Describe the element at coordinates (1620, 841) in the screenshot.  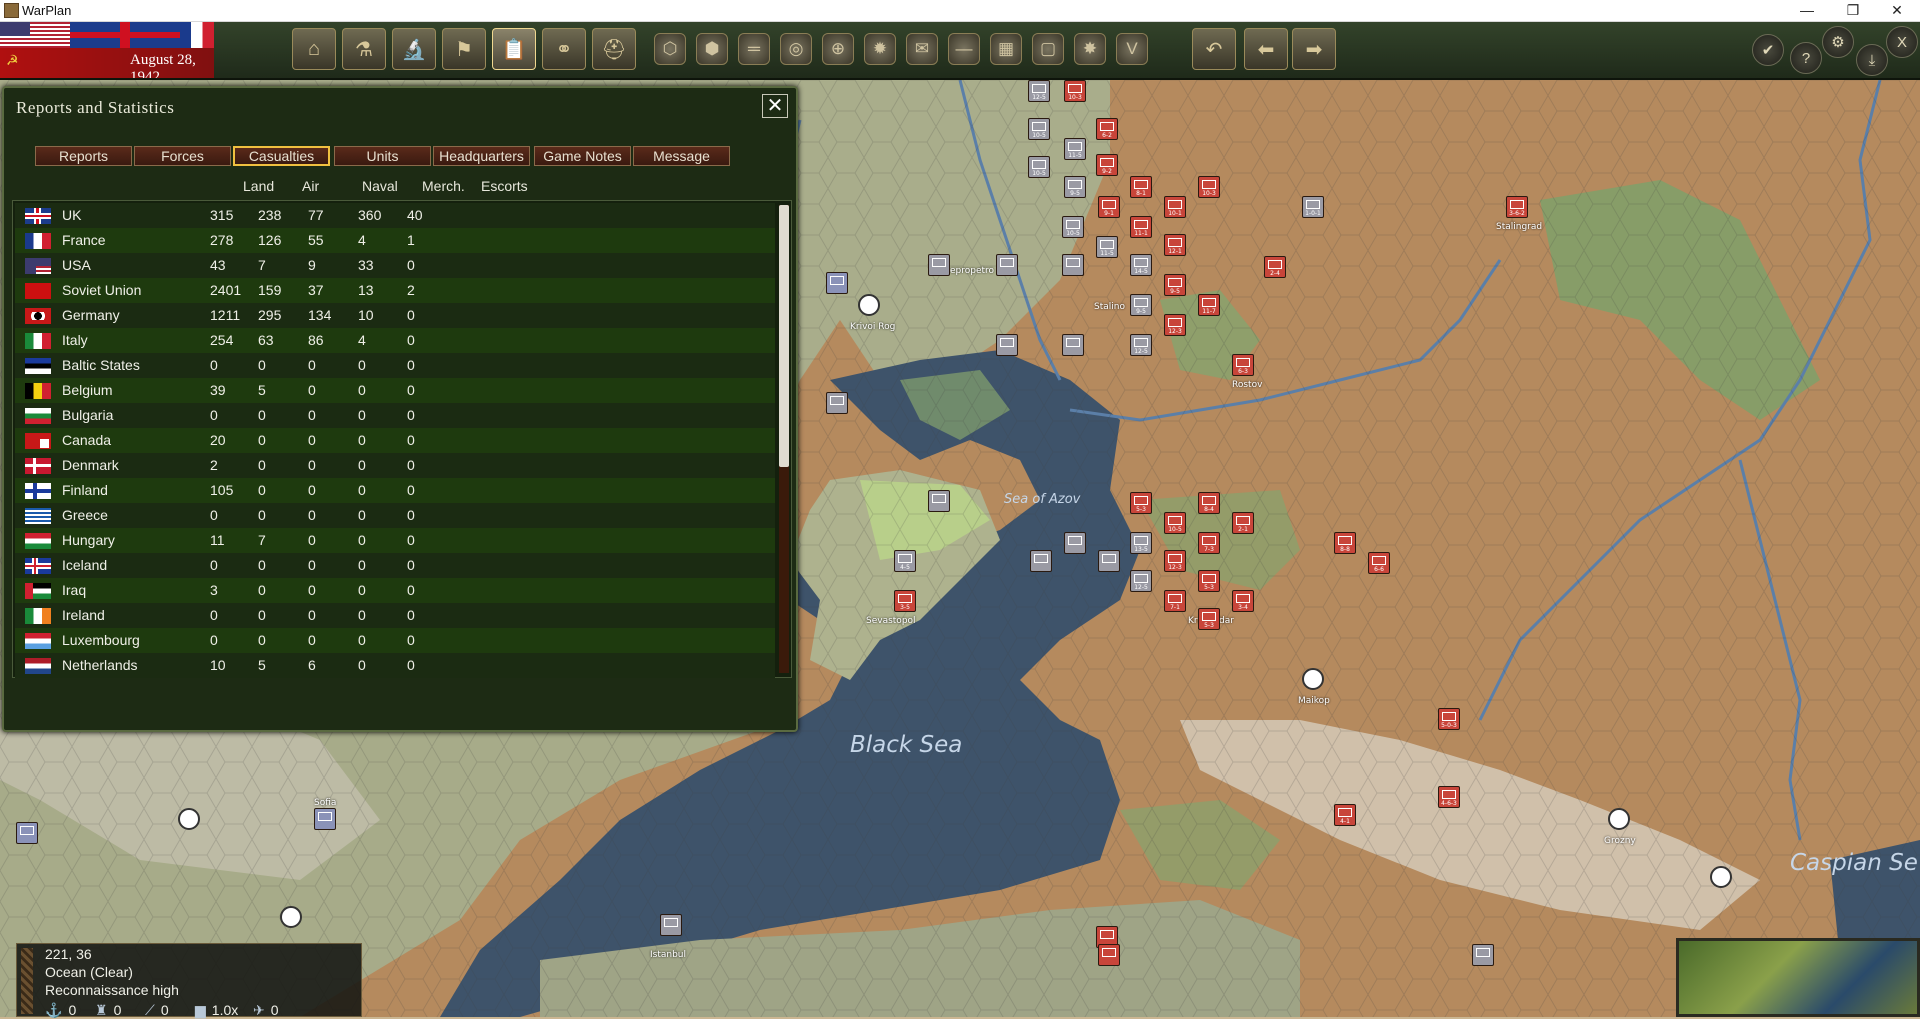
I see `city-grozny: Grozny` at that location.